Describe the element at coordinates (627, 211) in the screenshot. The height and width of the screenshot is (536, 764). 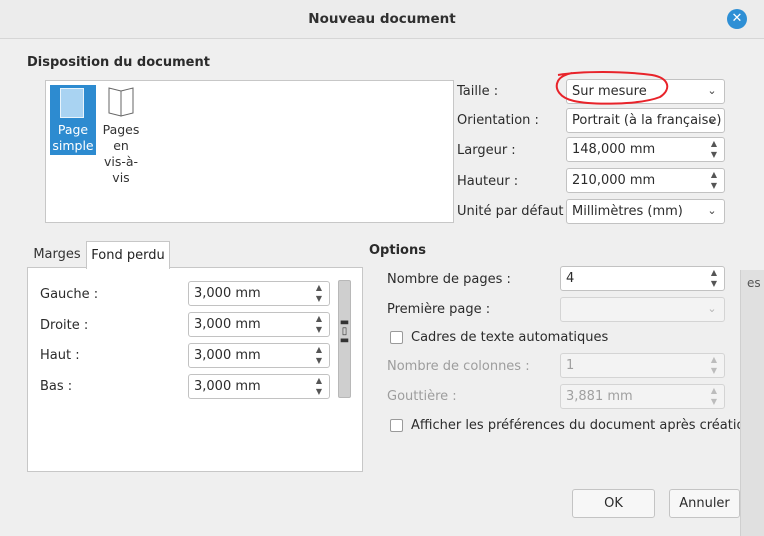
I see `unite-value: Millimètres (mm)` at that location.